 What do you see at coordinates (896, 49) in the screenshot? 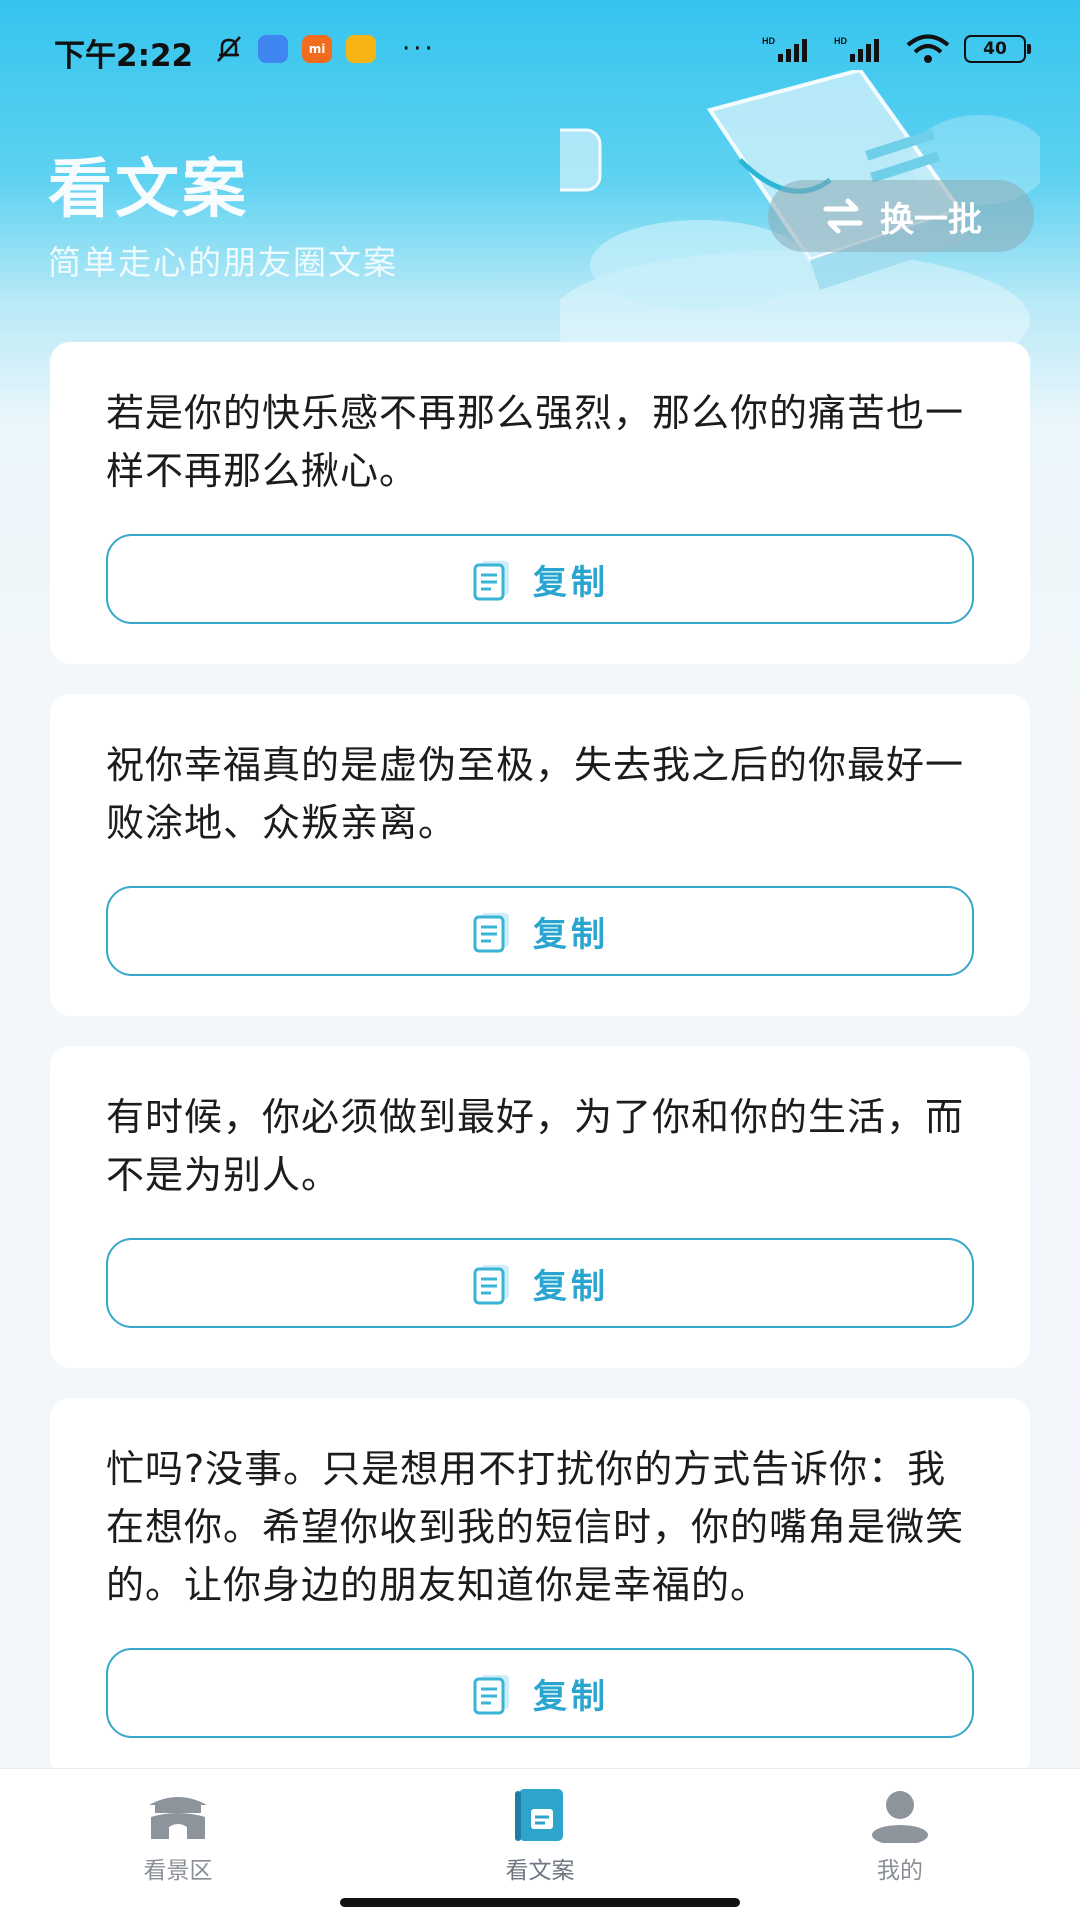
I see `status-system: HD HD 40` at bounding box center [896, 49].